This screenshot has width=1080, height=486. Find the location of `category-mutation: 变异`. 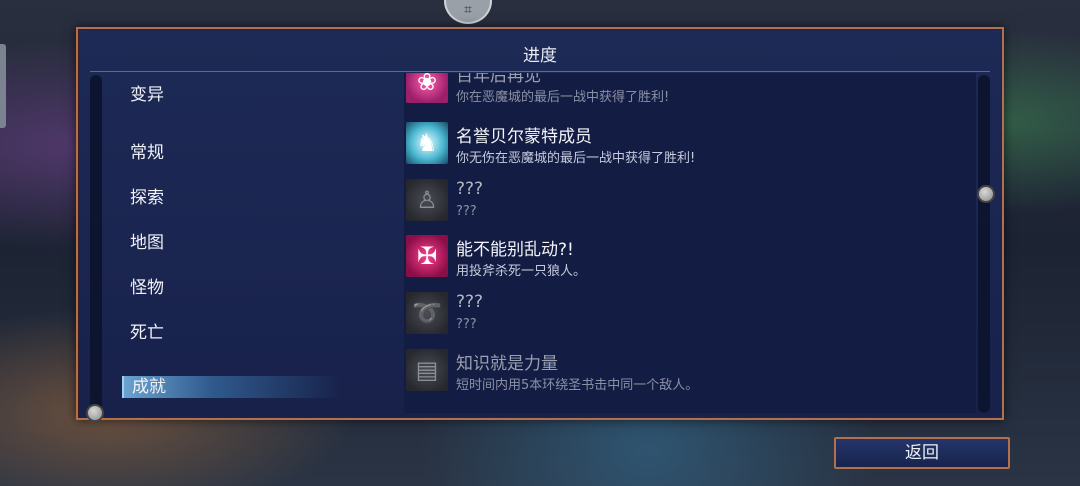

category-mutation: 变异 is located at coordinates (147, 92).